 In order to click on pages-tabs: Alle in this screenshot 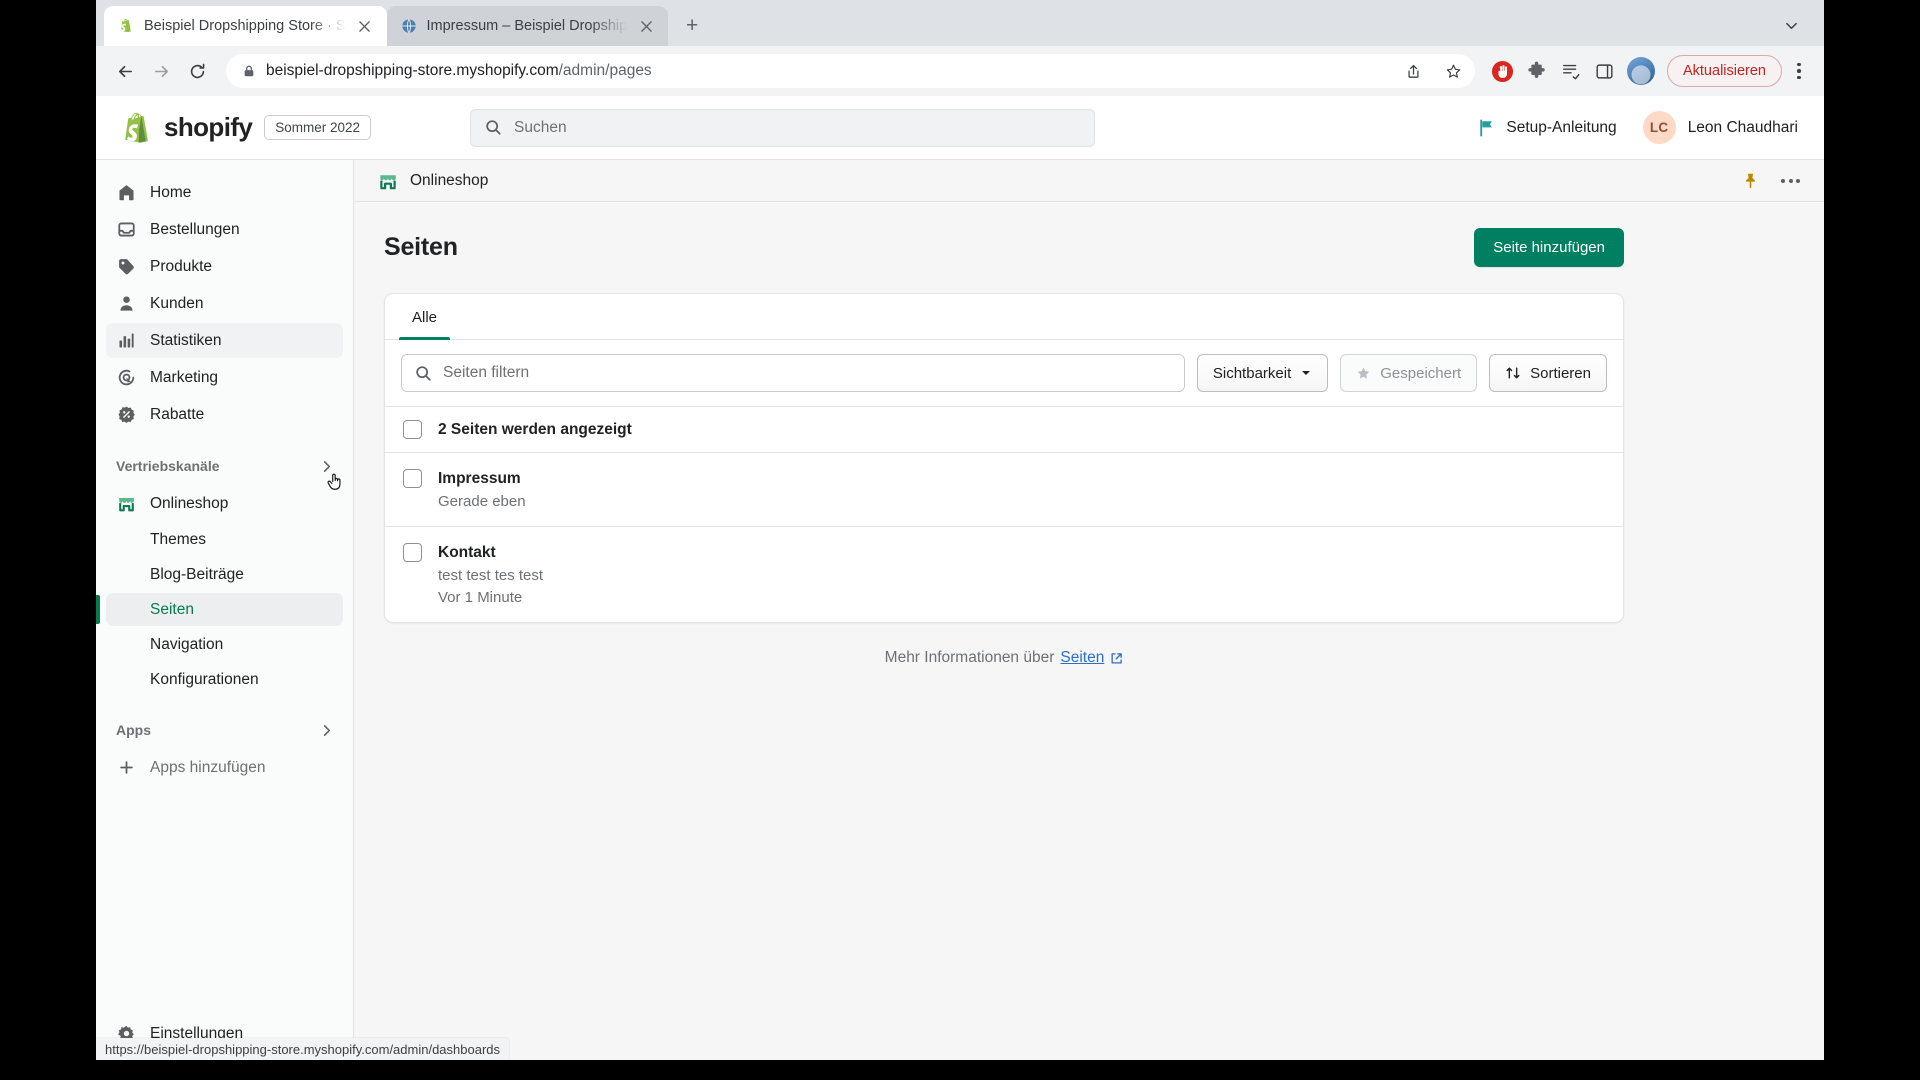, I will do `click(1004, 317)`.